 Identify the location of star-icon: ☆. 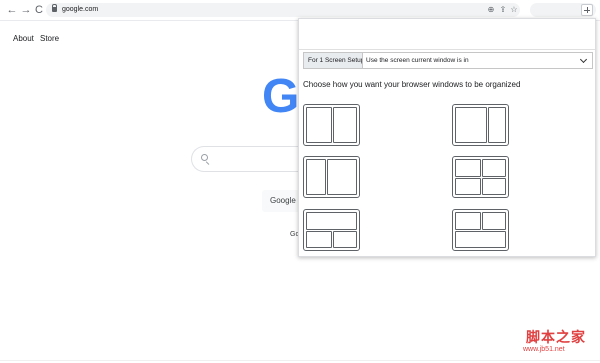
(514, 10).